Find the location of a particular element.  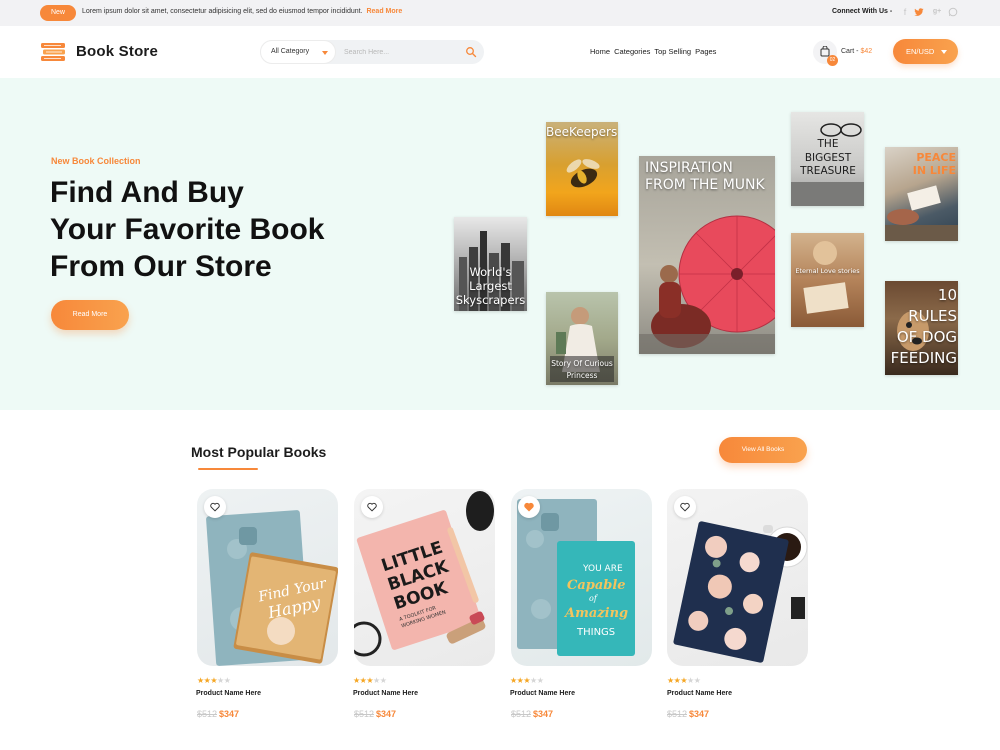

book-cover-title: Story Of Curious Princess is located at coordinates (582, 369).